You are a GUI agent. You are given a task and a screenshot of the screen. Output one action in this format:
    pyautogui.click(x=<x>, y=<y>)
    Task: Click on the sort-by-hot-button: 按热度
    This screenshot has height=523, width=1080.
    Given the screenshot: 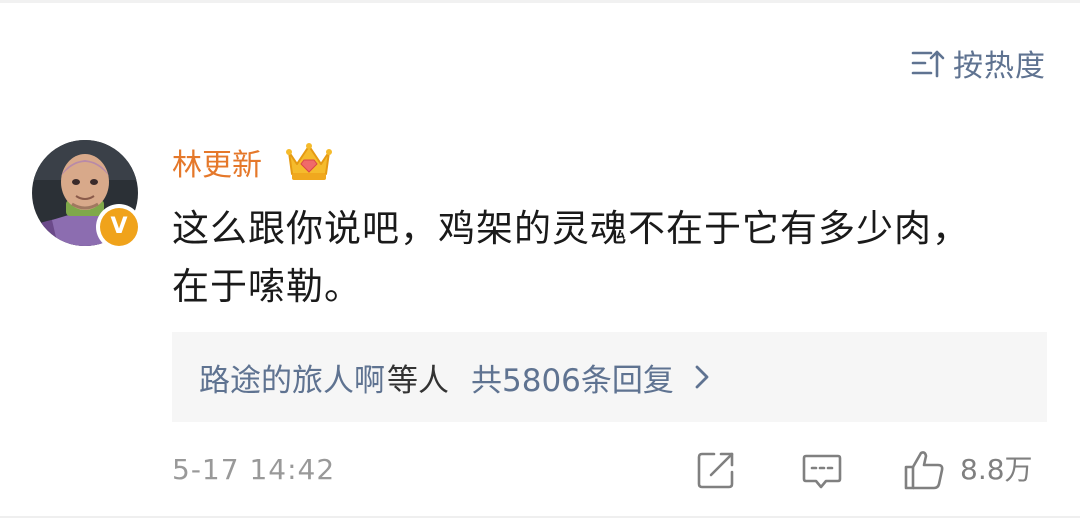 What is the action you would take?
    pyautogui.click(x=978, y=63)
    